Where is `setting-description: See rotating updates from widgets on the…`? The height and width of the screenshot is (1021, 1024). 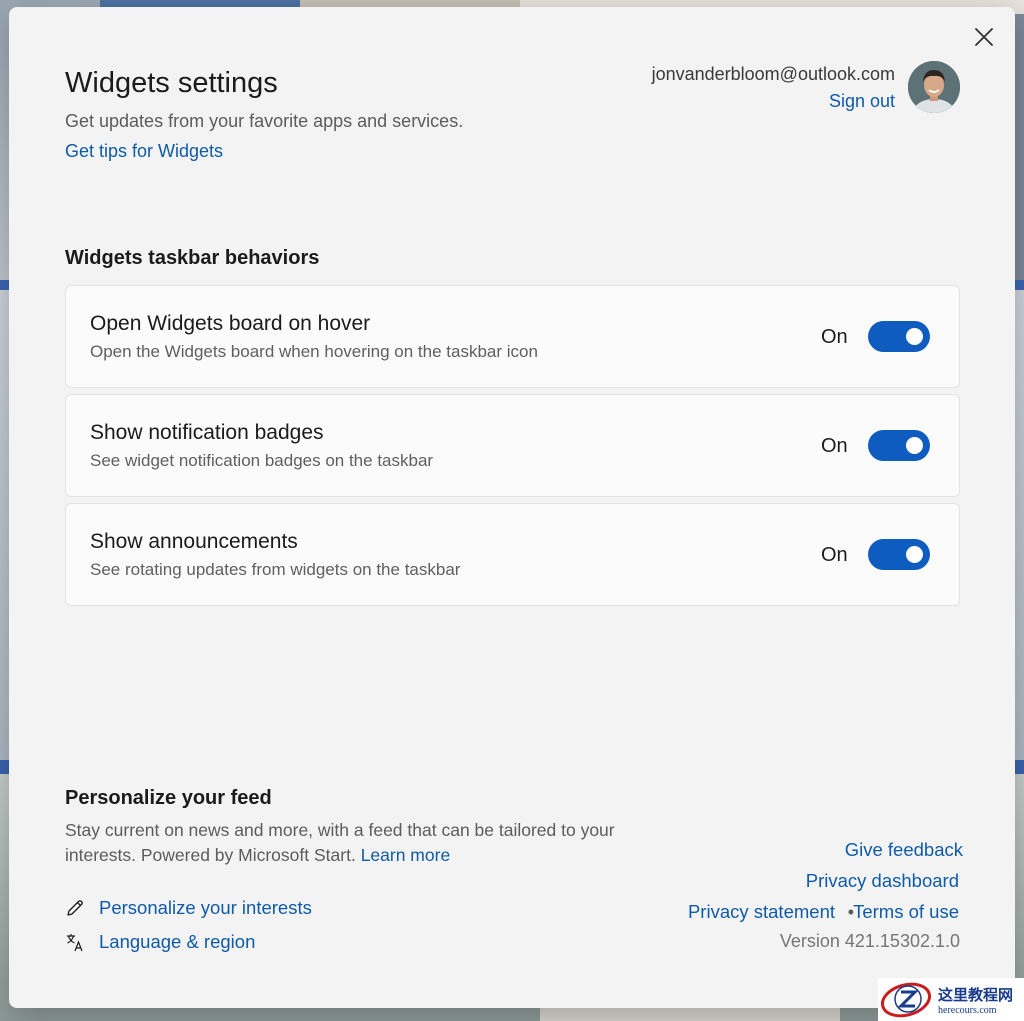
setting-description: See rotating updates from widgets on the… is located at coordinates (275, 569).